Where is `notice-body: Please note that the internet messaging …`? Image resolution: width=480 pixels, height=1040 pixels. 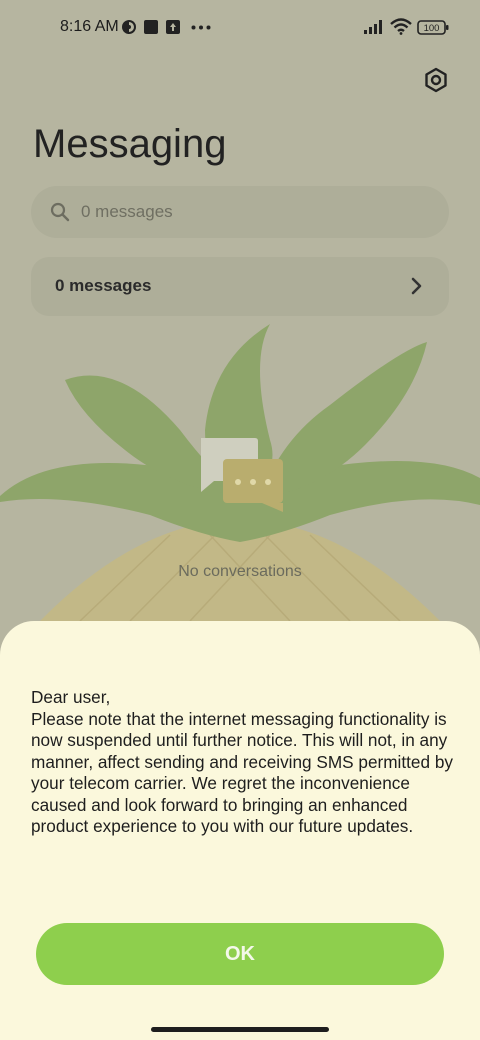
notice-body: Please note that the internet messaging … is located at coordinates (242, 772).